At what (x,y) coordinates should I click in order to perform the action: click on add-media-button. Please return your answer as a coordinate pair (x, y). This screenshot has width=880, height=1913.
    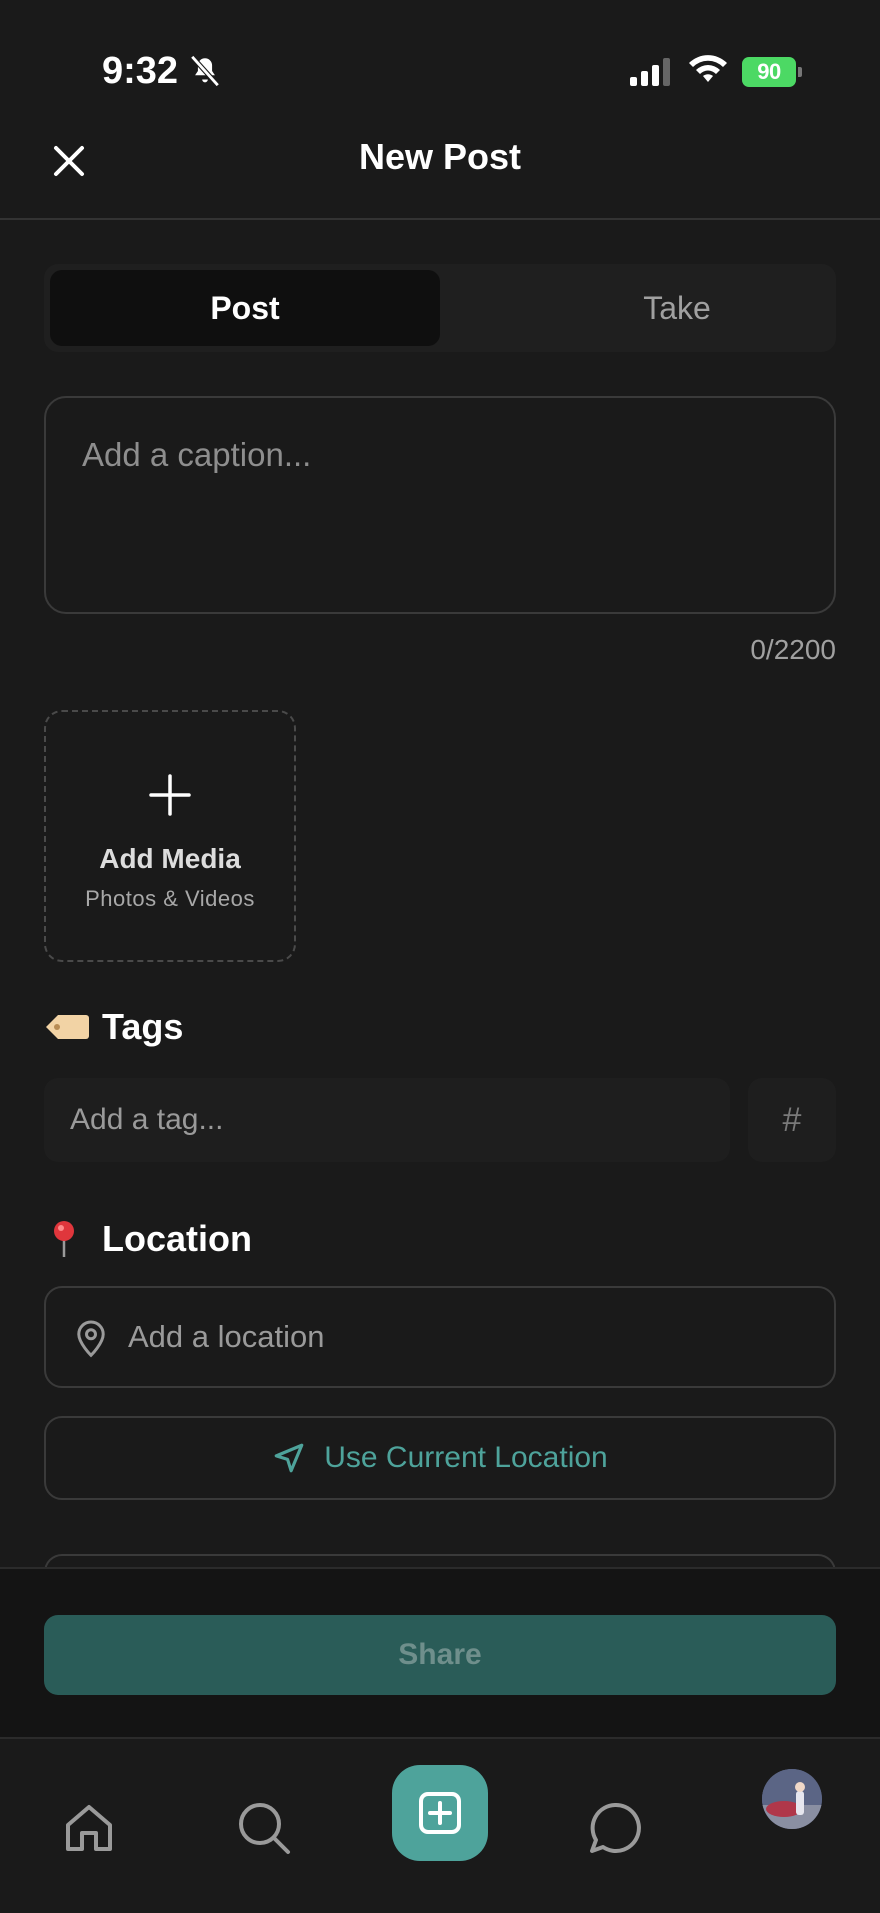
    Looking at the image, I should click on (170, 836).